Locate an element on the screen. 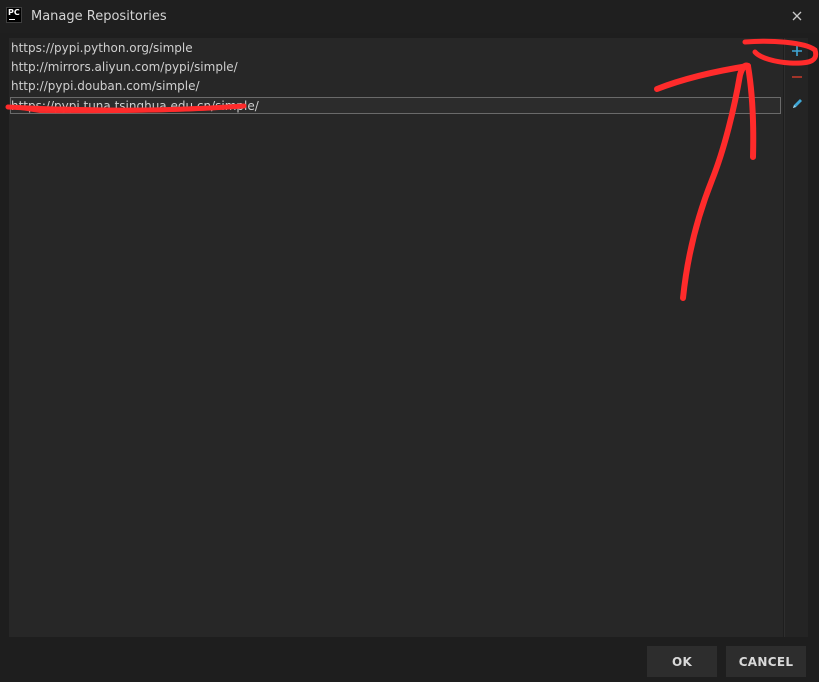 Image resolution: width=819 pixels, height=682 pixels. close-button is located at coordinates (797, 16).